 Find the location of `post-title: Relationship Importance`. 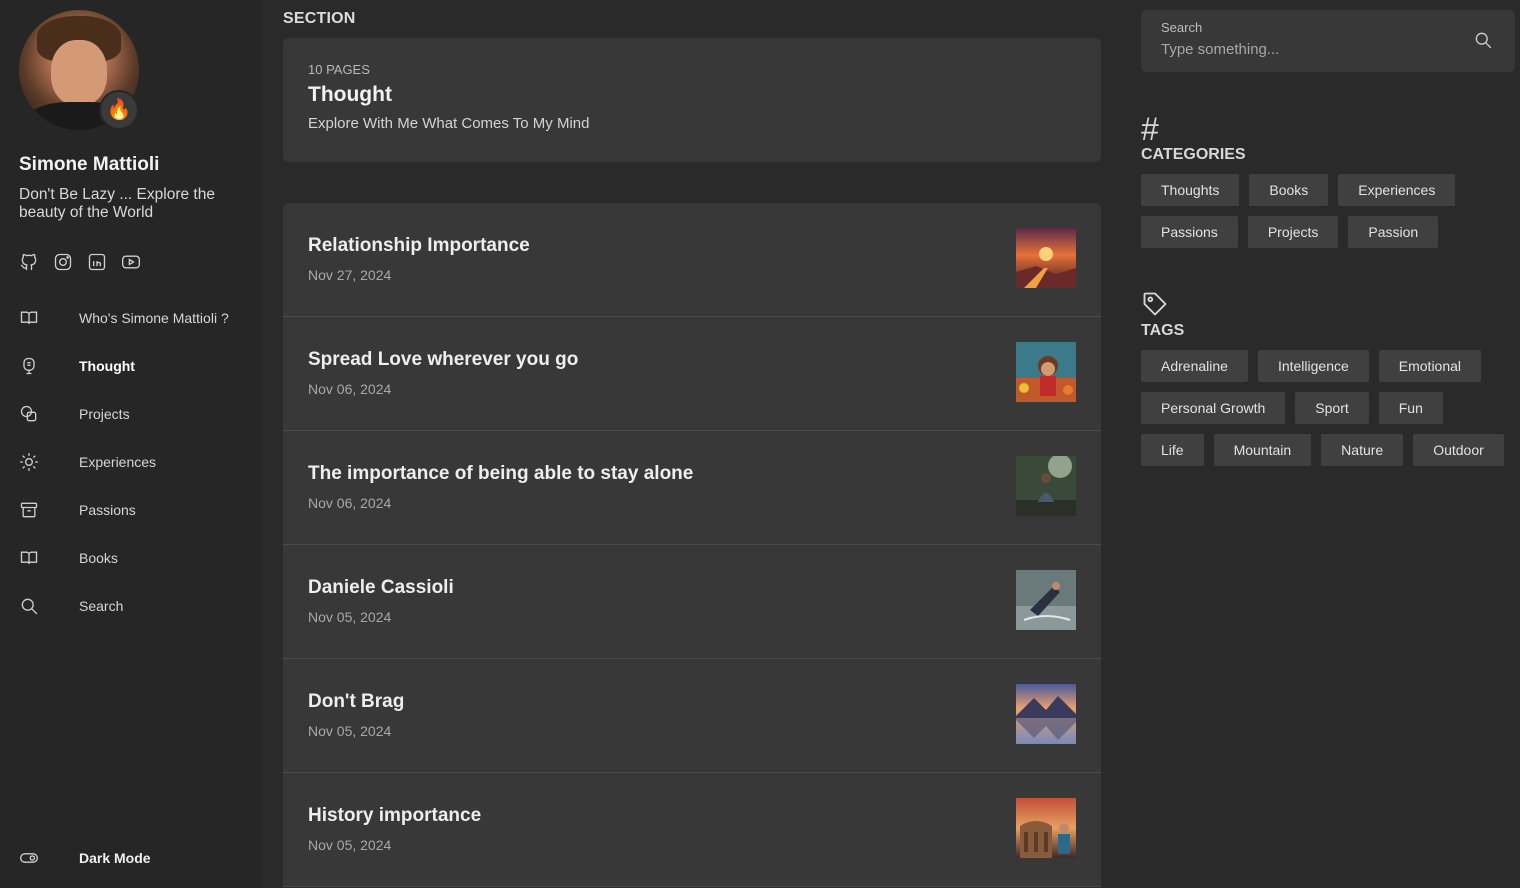

post-title: Relationship Importance is located at coordinates (692, 246).